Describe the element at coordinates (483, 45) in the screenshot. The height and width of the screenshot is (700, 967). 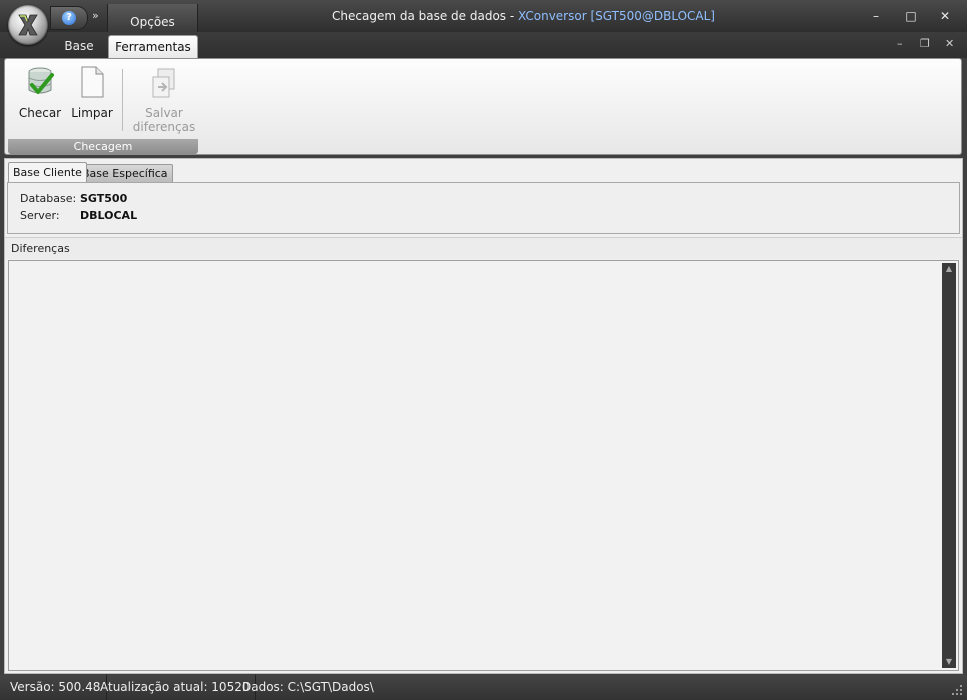
I see `ribbon-tabs-bar: Base Ferramentas` at that location.